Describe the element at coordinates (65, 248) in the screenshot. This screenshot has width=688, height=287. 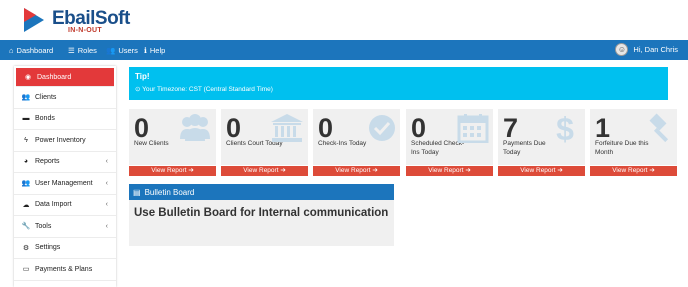
I see `sidebar-item-settings: ⚙ Settings` at that location.